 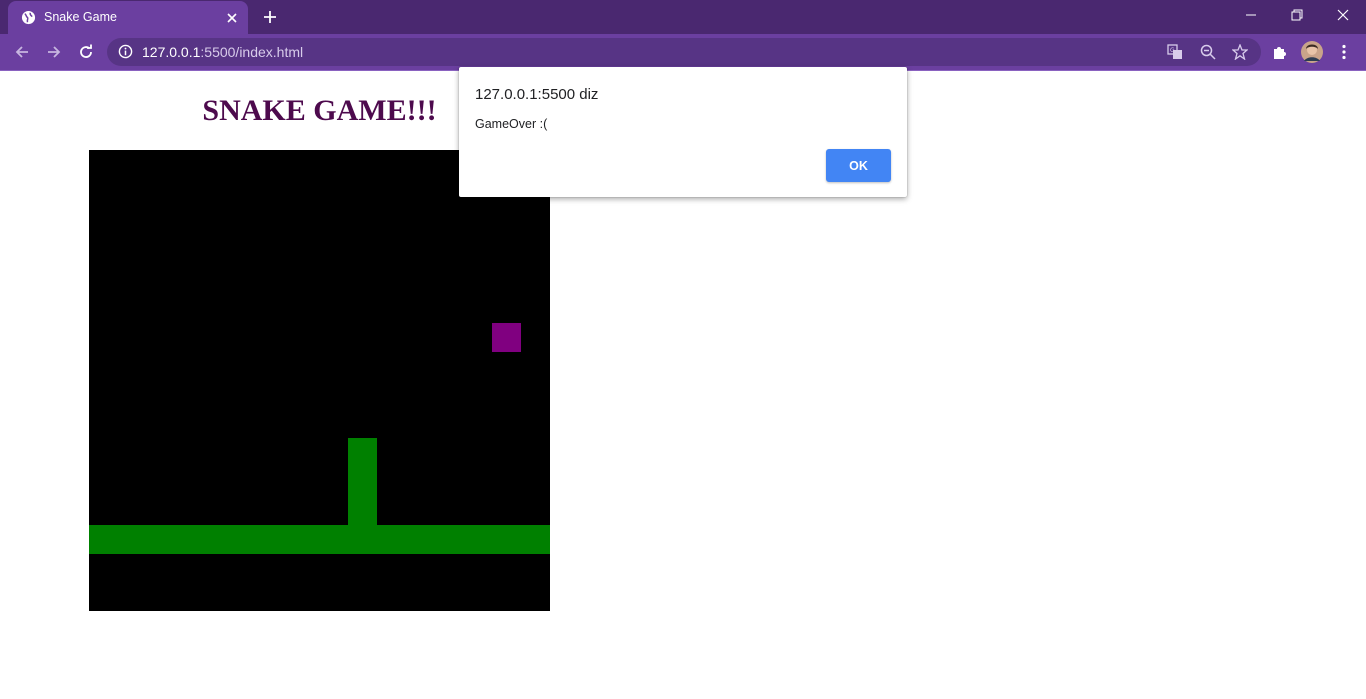 I want to click on bookmark-star-icon, so click(x=1240, y=54).